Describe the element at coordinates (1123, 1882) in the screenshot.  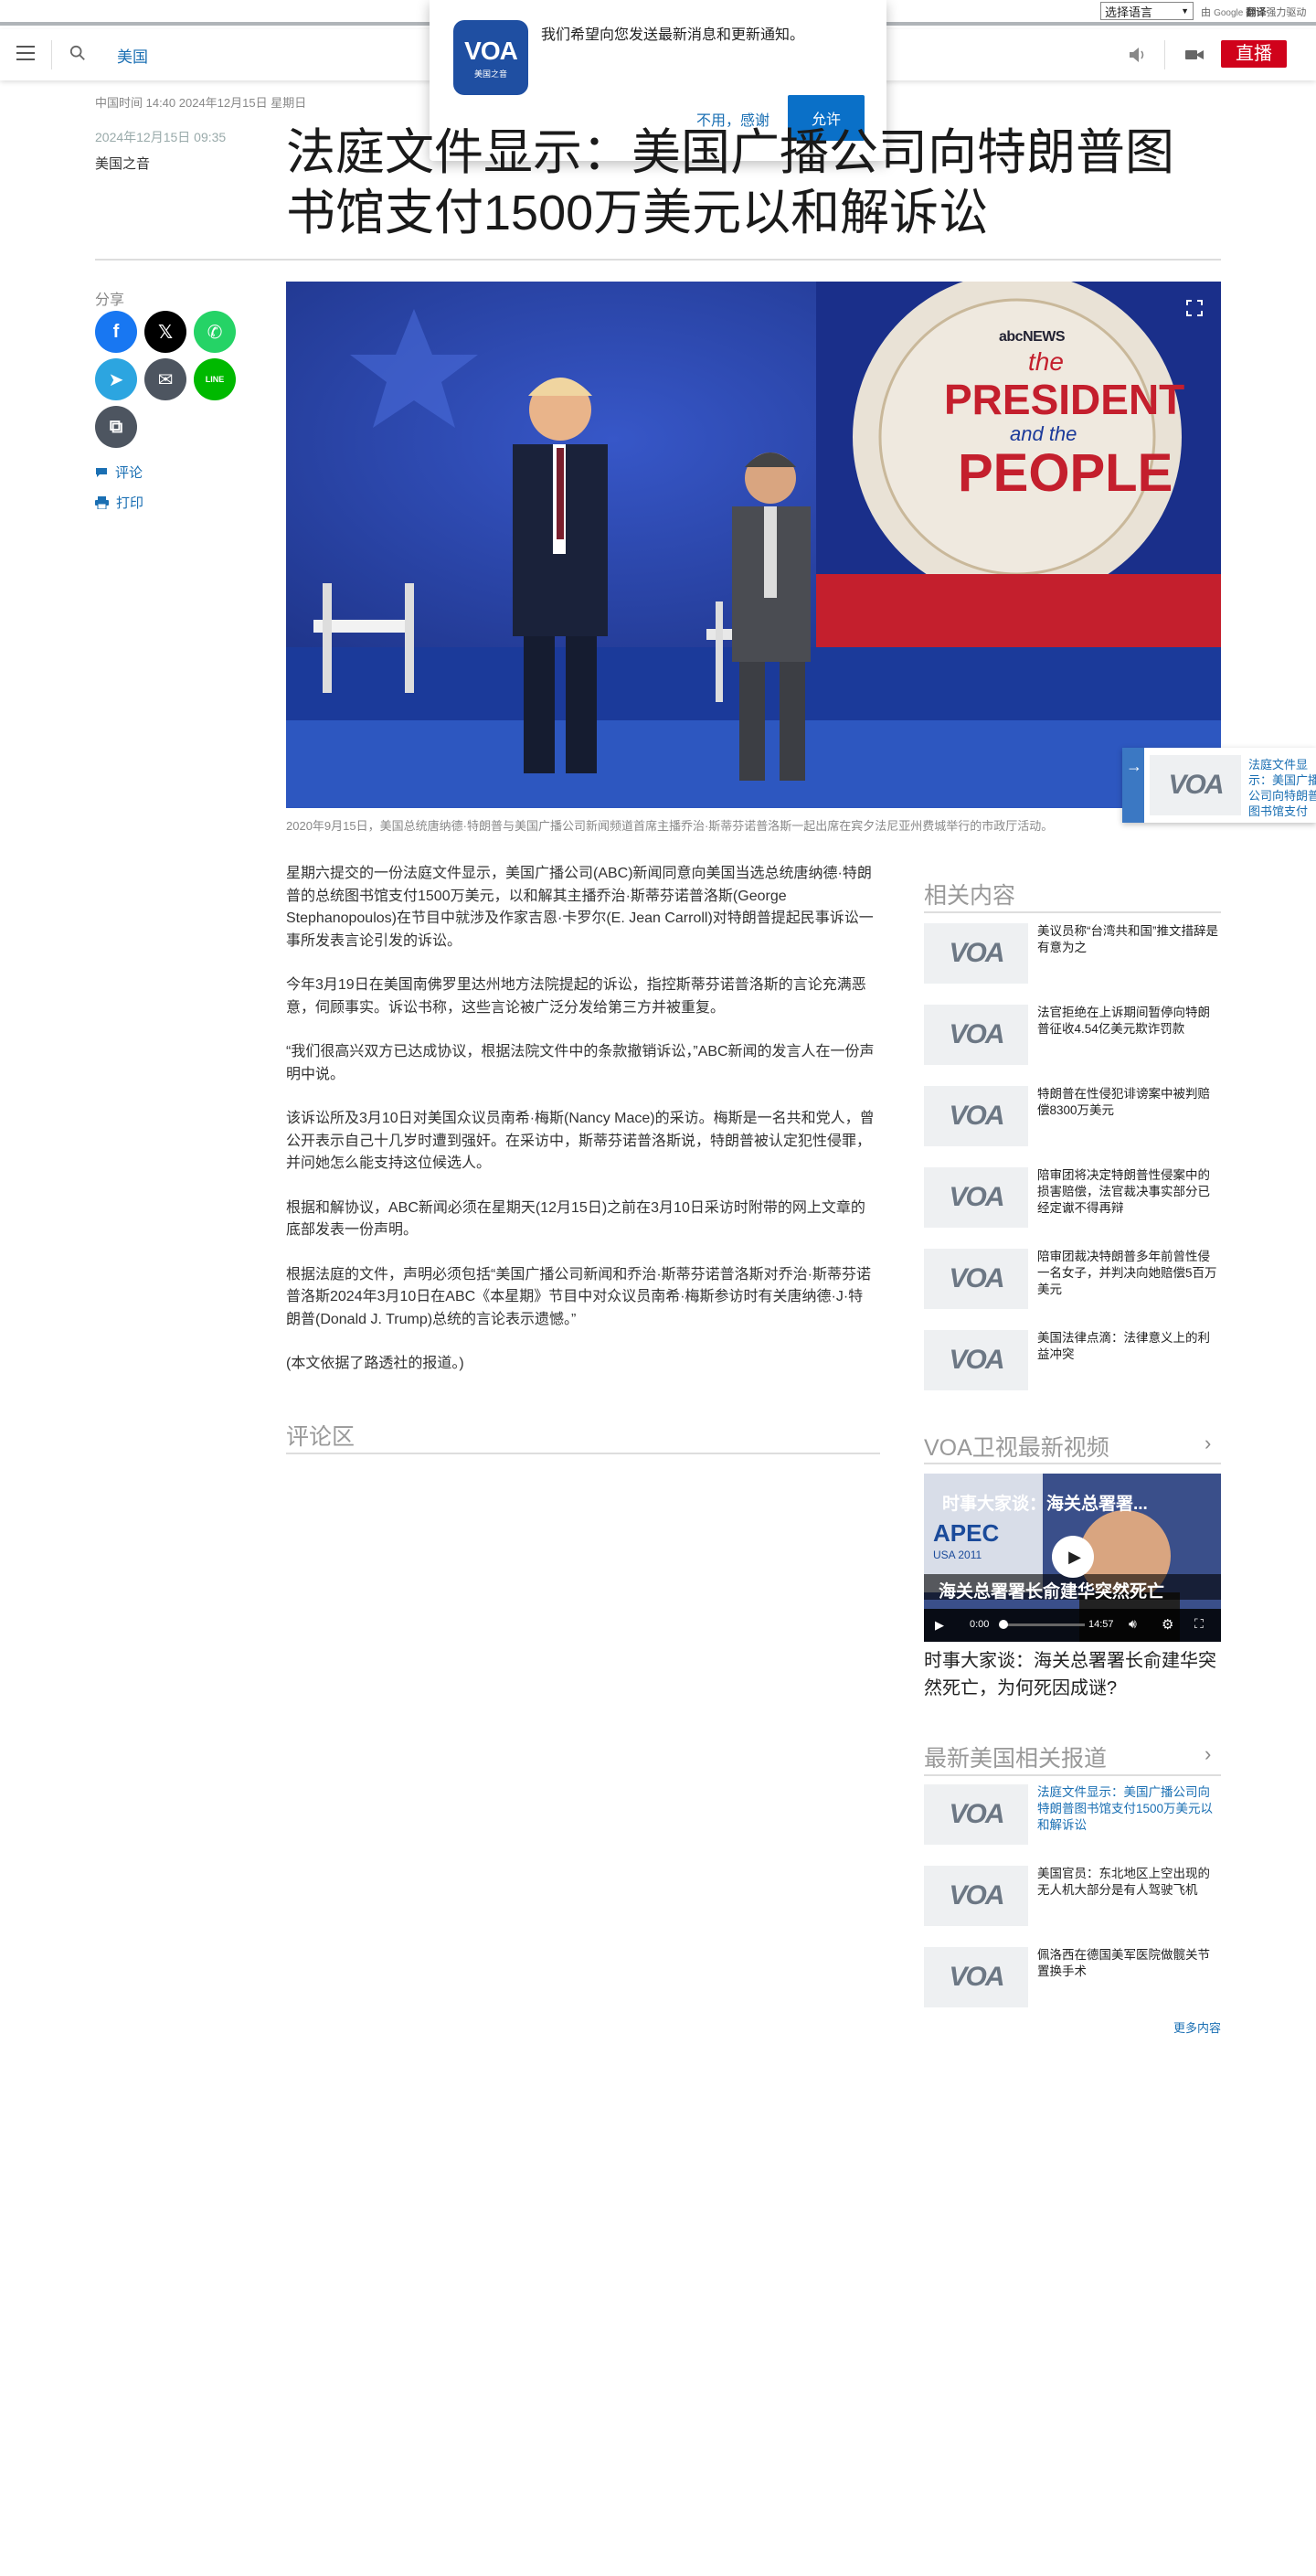
I see `latest-item-title: 美国官员：东北地区上空出现的无人机大部分是有人驾驶飞机` at that location.